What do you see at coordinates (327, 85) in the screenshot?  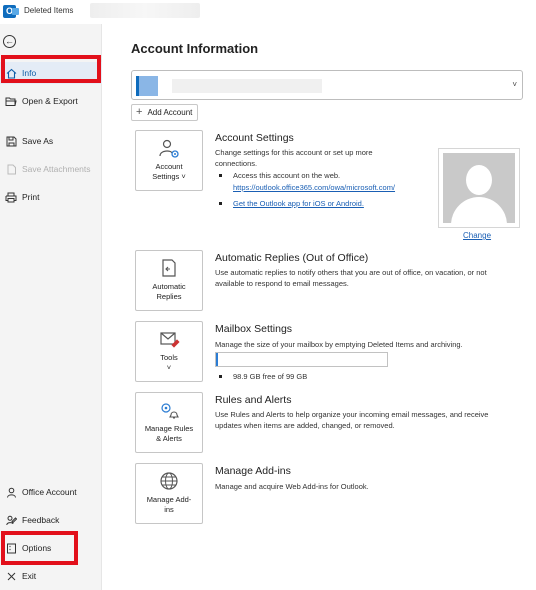 I see `account-dropdown: ˅` at bounding box center [327, 85].